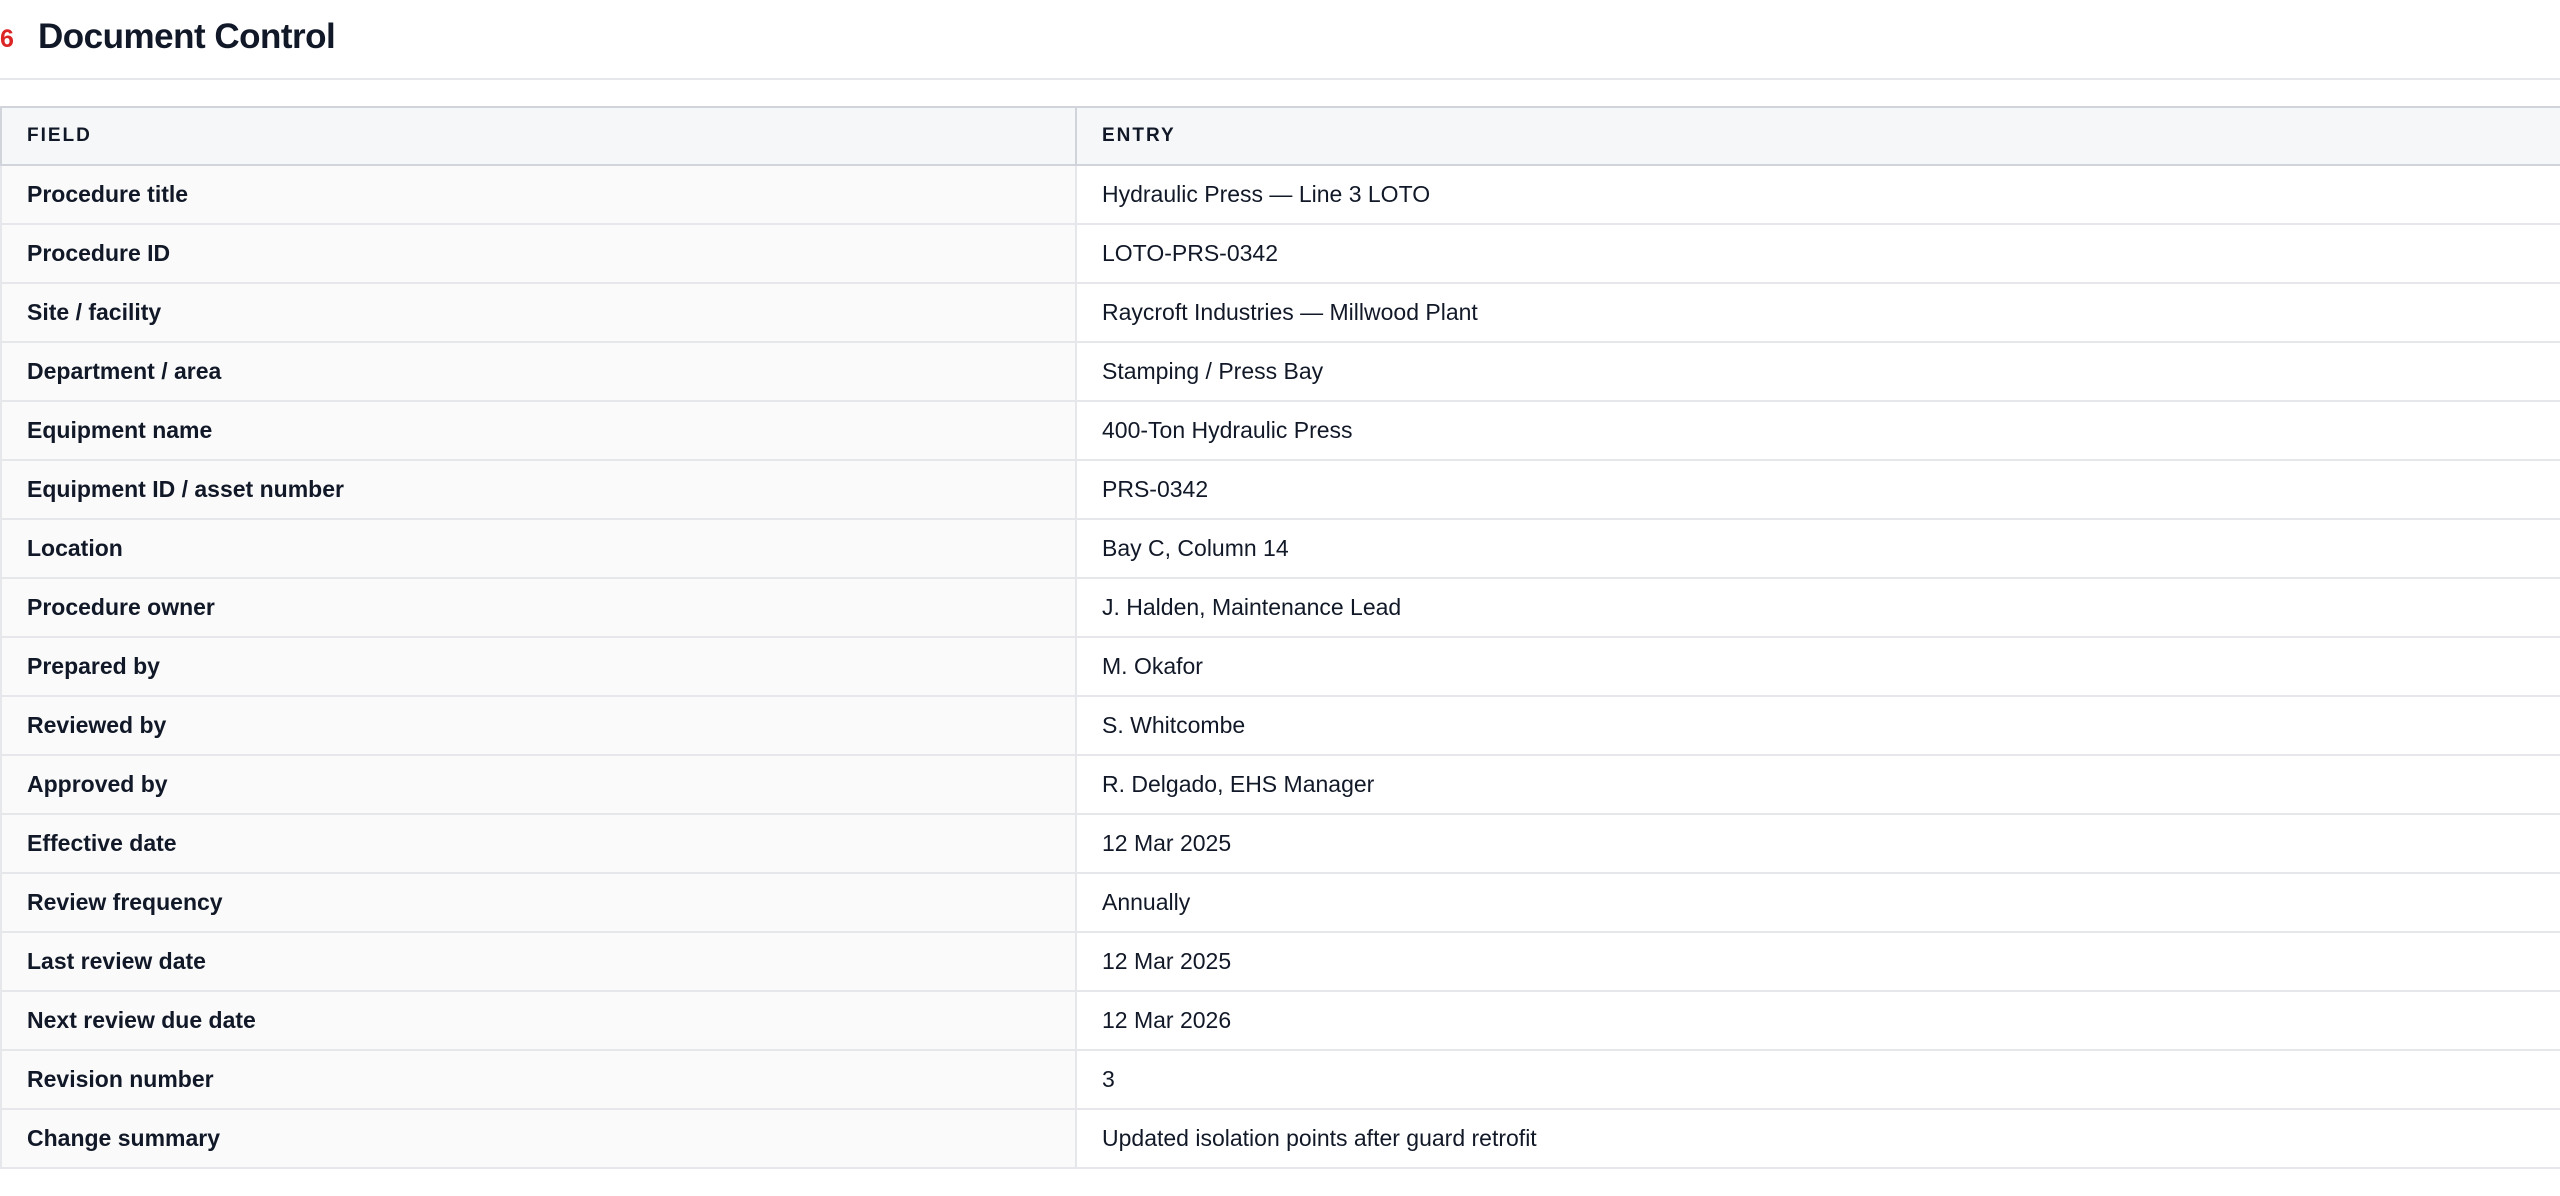  What do you see at coordinates (1817, 1020) in the screenshot?
I see `entry-cell: 12 Mar 2026` at bounding box center [1817, 1020].